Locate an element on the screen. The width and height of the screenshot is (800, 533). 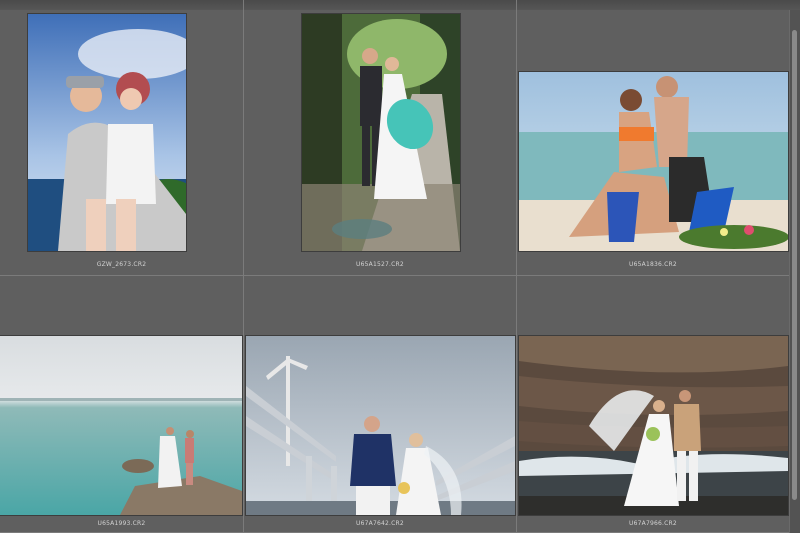
grid-cell-4: U65A1993.CR2 is located at coordinates (122, 404).